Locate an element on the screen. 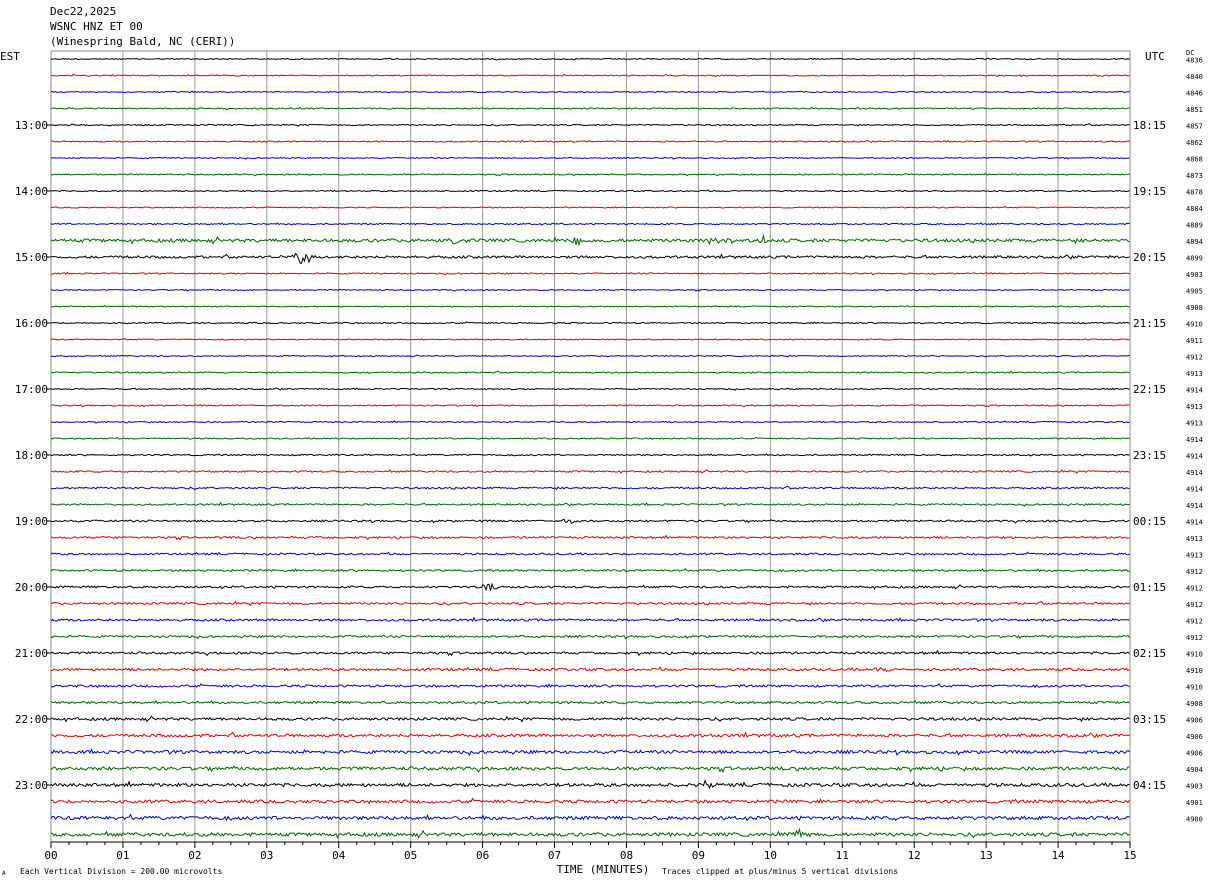 The height and width of the screenshot is (886, 1210). x-tick-label: 00 is located at coordinates (50, 855).